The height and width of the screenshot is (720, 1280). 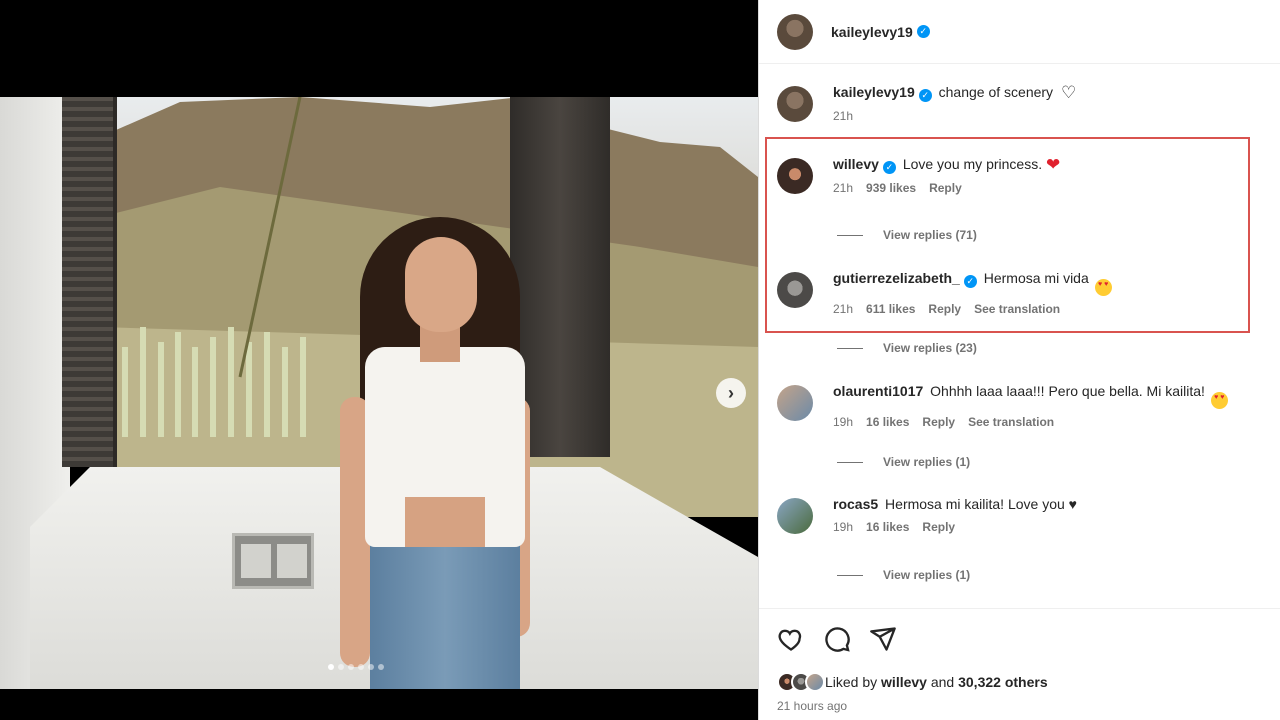 I want to click on view-replies-button: View replies (23), so click(x=907, y=348).